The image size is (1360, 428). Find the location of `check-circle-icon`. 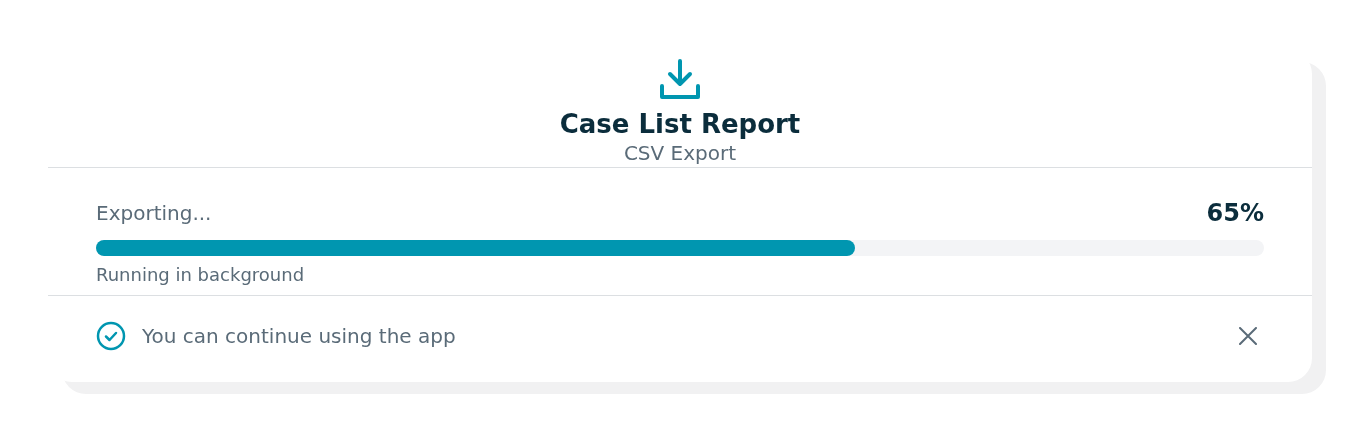

check-circle-icon is located at coordinates (111, 336).